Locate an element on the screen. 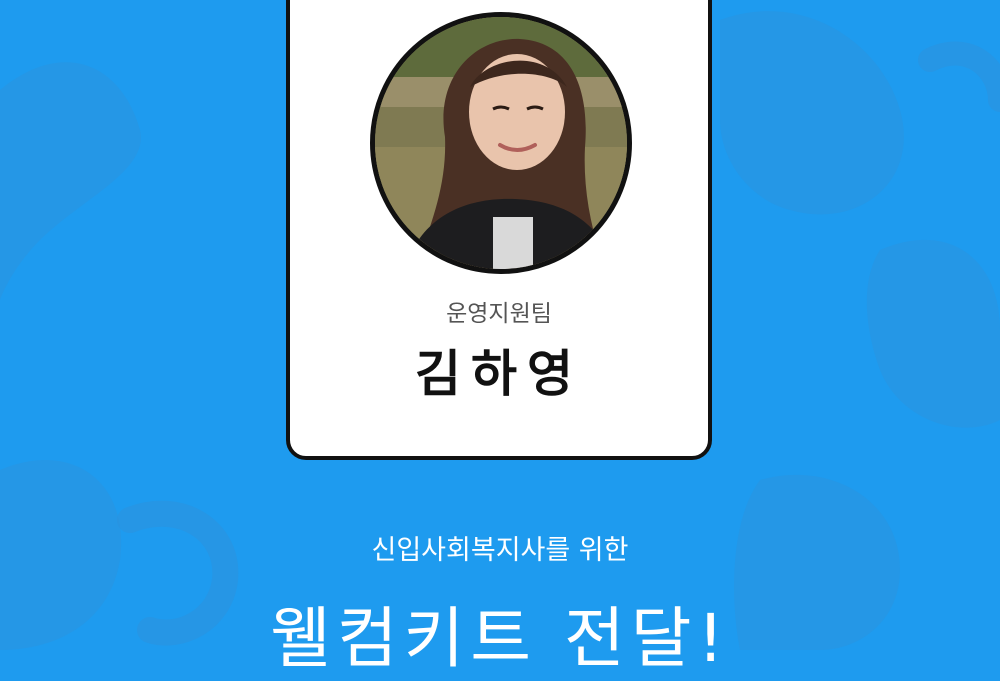 Image resolution: width=1000 pixels, height=681 pixels. profile-photo is located at coordinates (501, 143).